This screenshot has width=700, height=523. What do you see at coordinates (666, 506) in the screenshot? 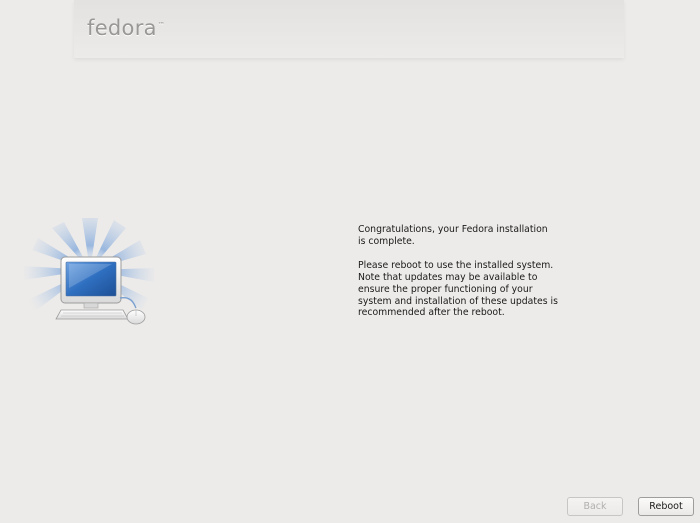
I see `reboot-button: Reboot` at bounding box center [666, 506].